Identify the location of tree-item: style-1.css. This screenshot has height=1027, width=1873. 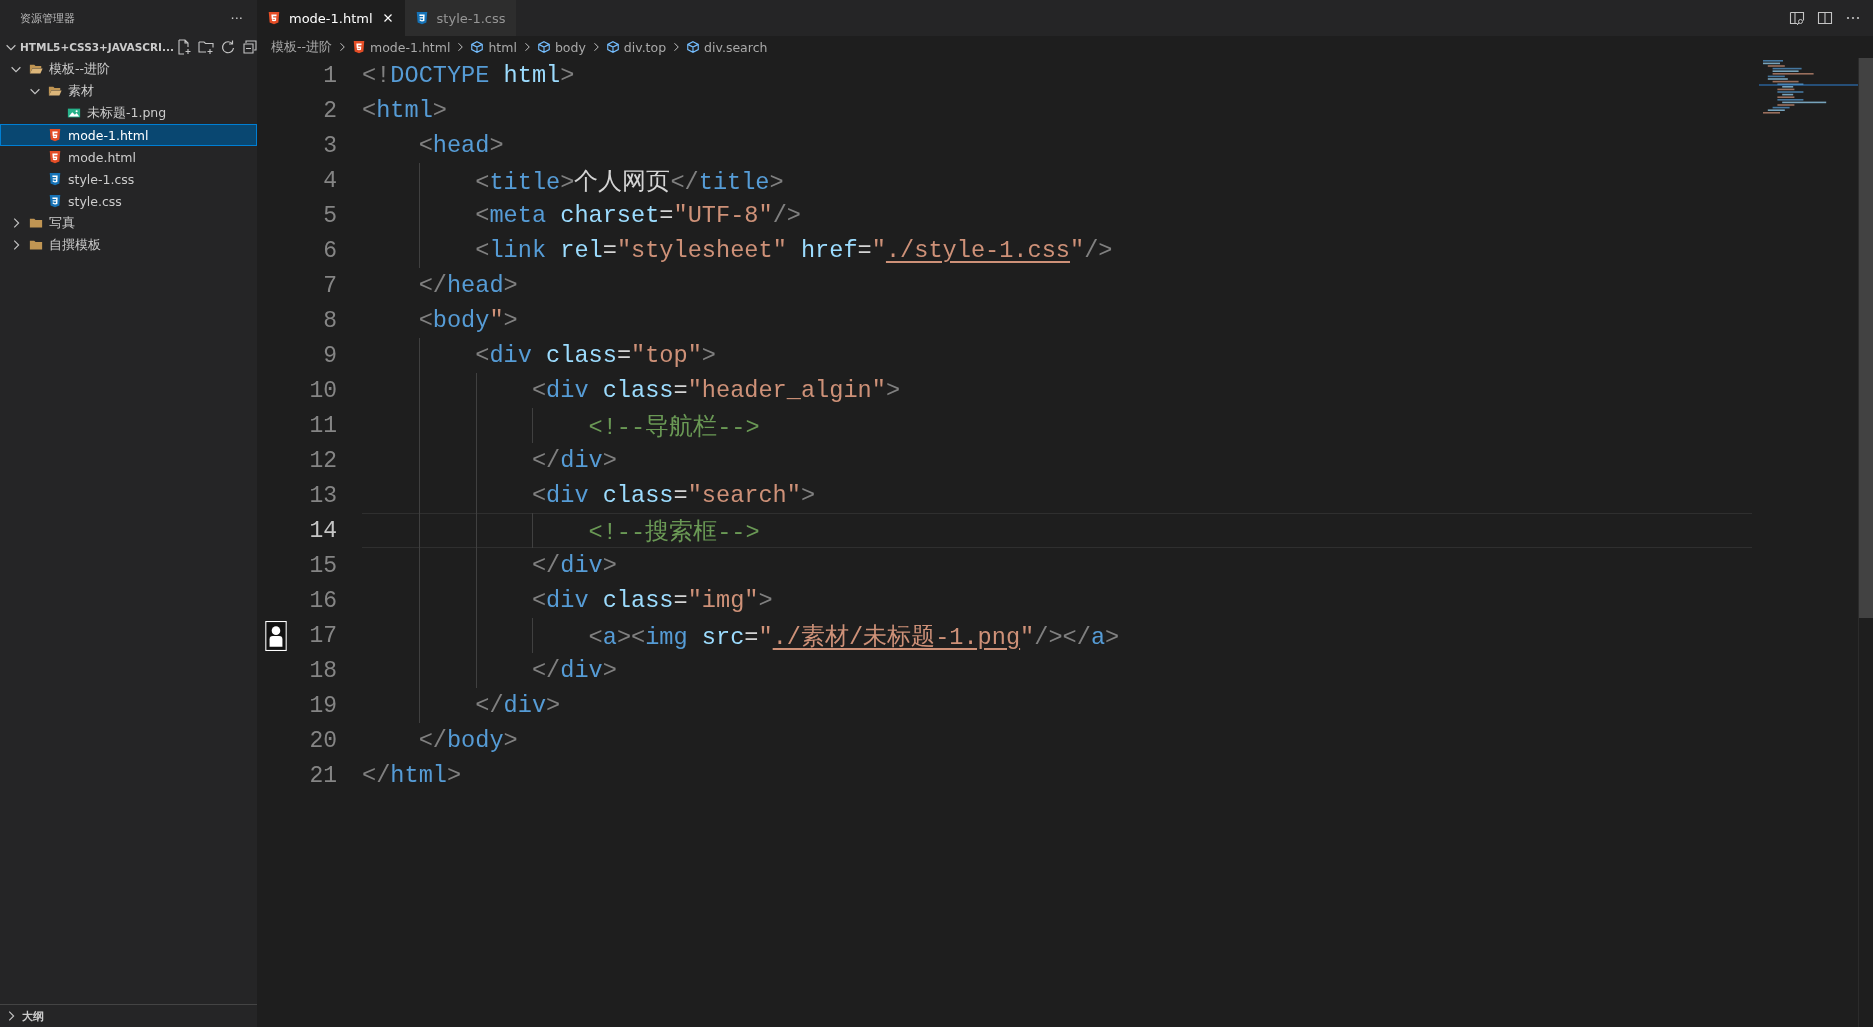
(128, 179).